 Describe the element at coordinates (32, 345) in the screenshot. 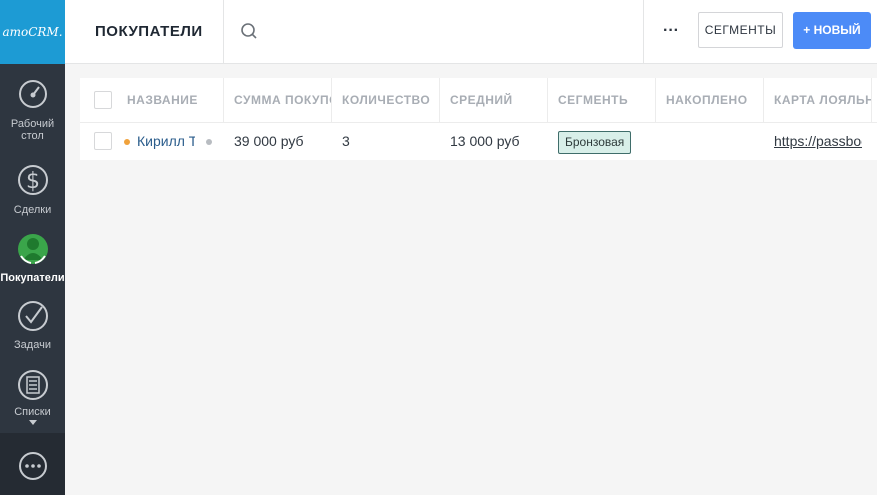

I see `sidebar-item-label: Задачи` at that location.